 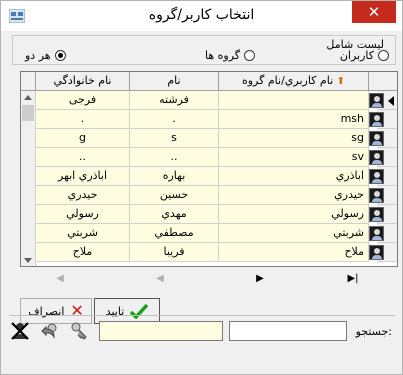 What do you see at coordinates (83, 81) in the screenshot?
I see `column-header-family: نام خانوادگي` at bounding box center [83, 81].